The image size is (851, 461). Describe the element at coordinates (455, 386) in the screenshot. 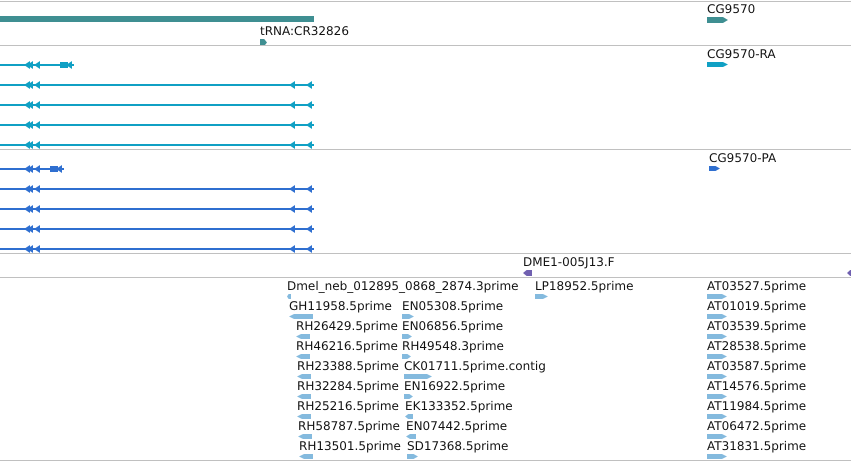

I see `feature-label: EN16922.5prime` at that location.